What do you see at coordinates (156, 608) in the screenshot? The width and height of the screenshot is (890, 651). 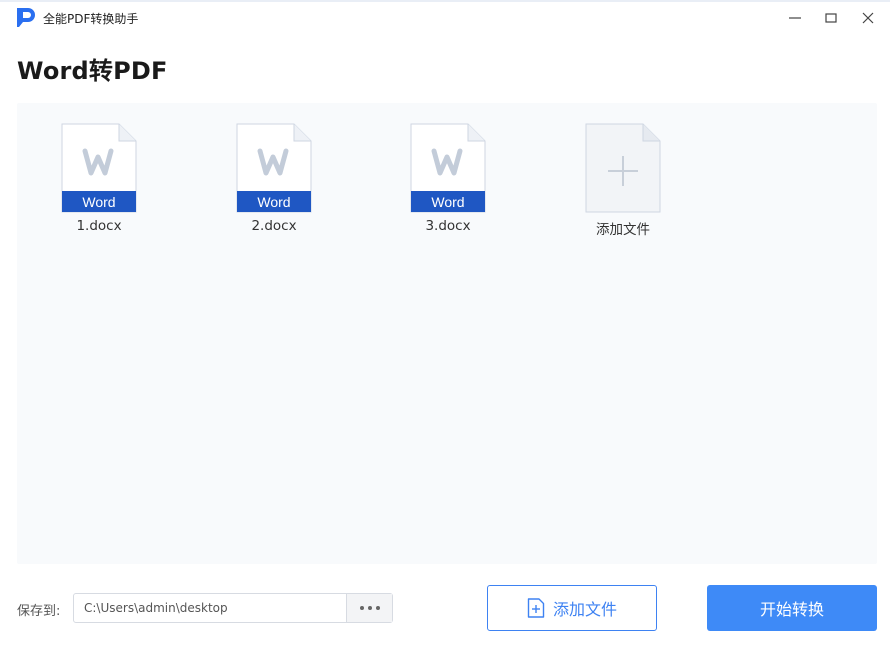 I see `save-path-value: C:\Users\admin\desktop` at bounding box center [156, 608].